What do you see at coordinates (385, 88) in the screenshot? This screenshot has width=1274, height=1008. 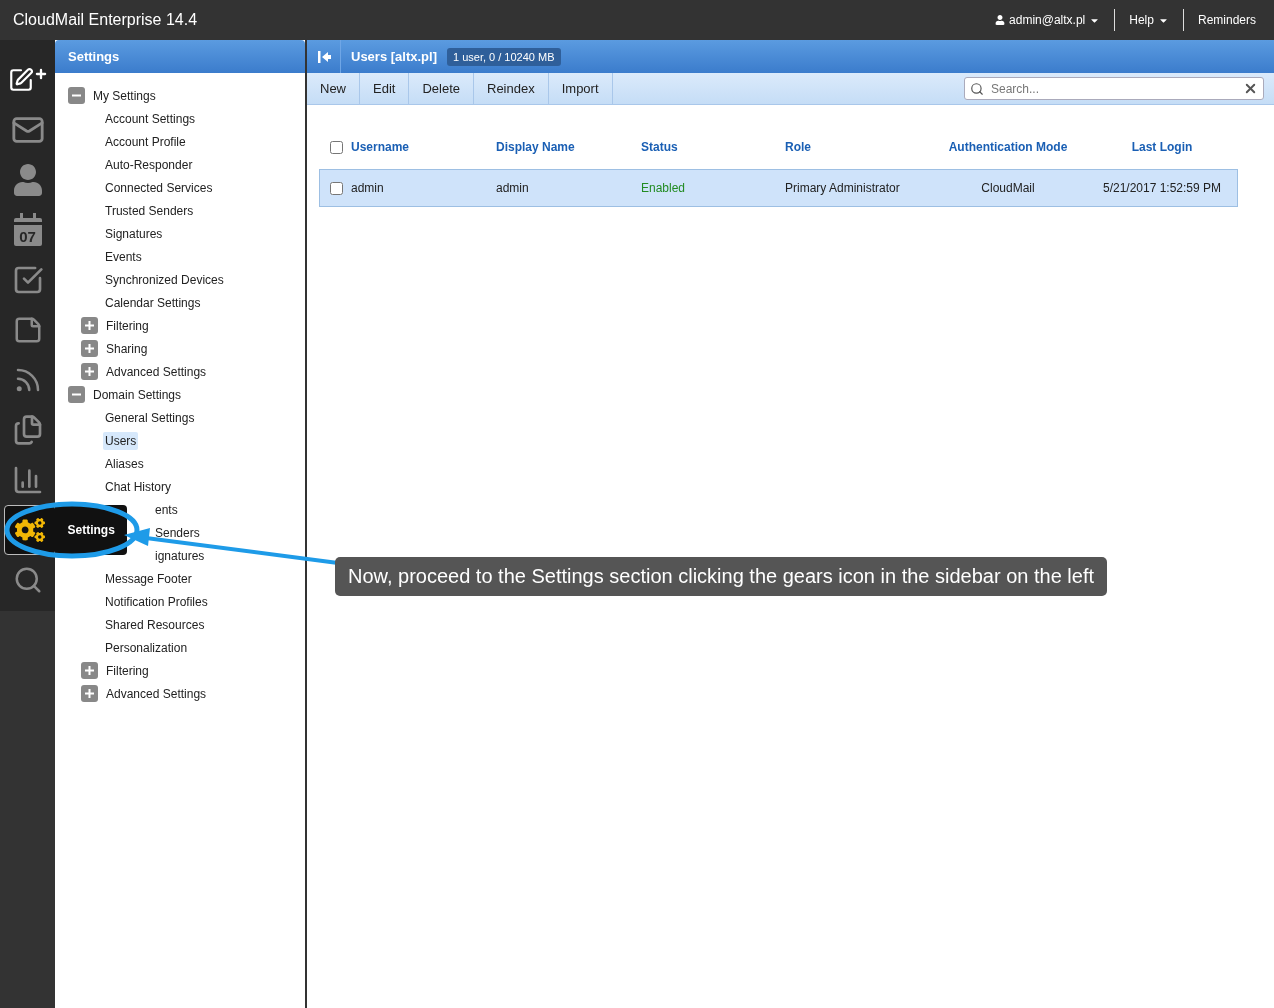 I see `toolbar-button: Edit` at bounding box center [385, 88].